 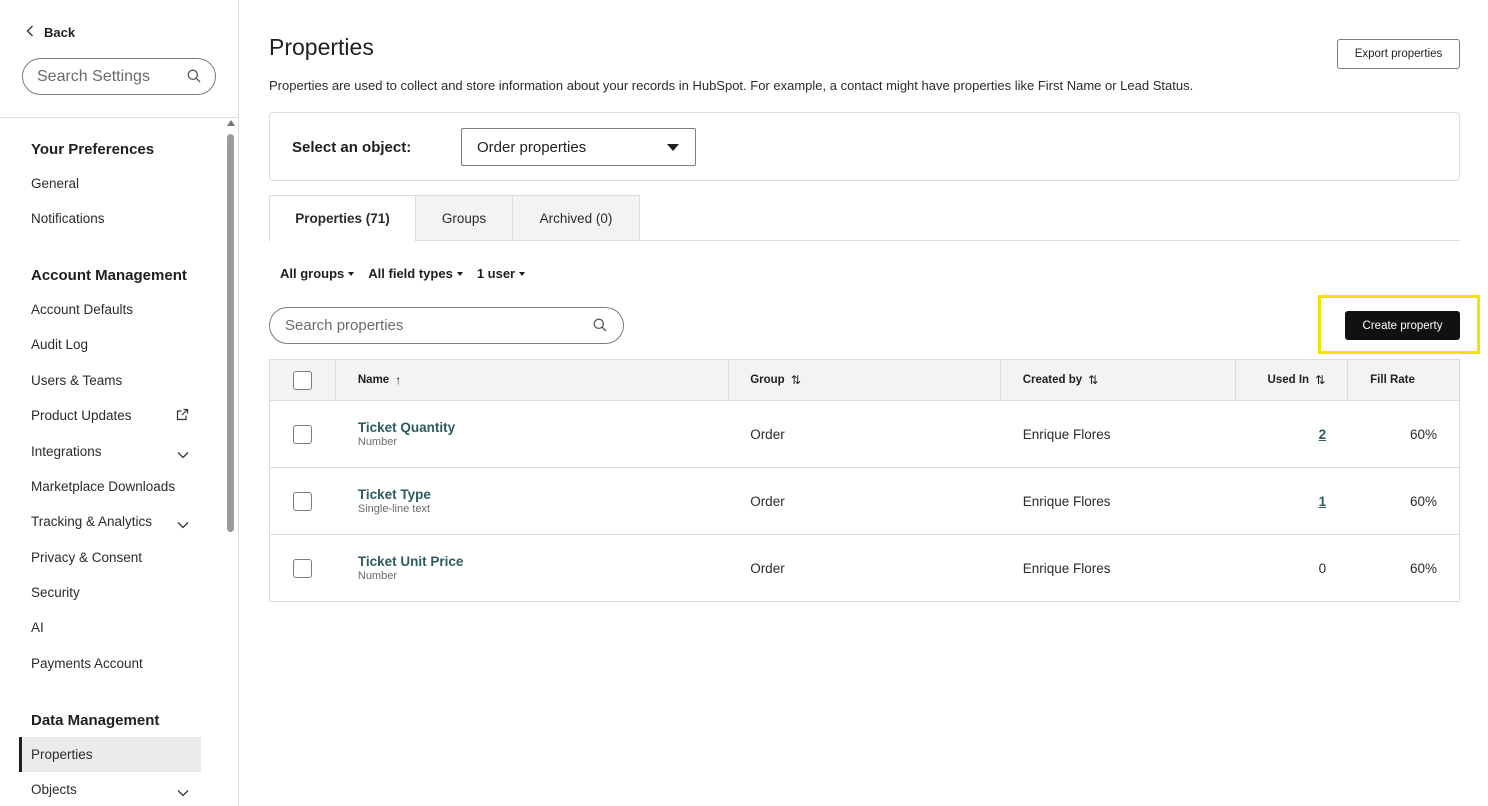 I want to click on sidebar-item-properties: Properties, so click(x=110, y=754).